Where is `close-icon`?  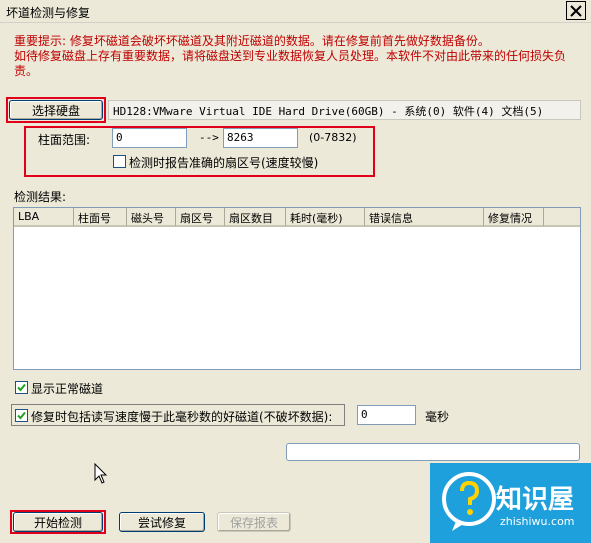 close-icon is located at coordinates (576, 10).